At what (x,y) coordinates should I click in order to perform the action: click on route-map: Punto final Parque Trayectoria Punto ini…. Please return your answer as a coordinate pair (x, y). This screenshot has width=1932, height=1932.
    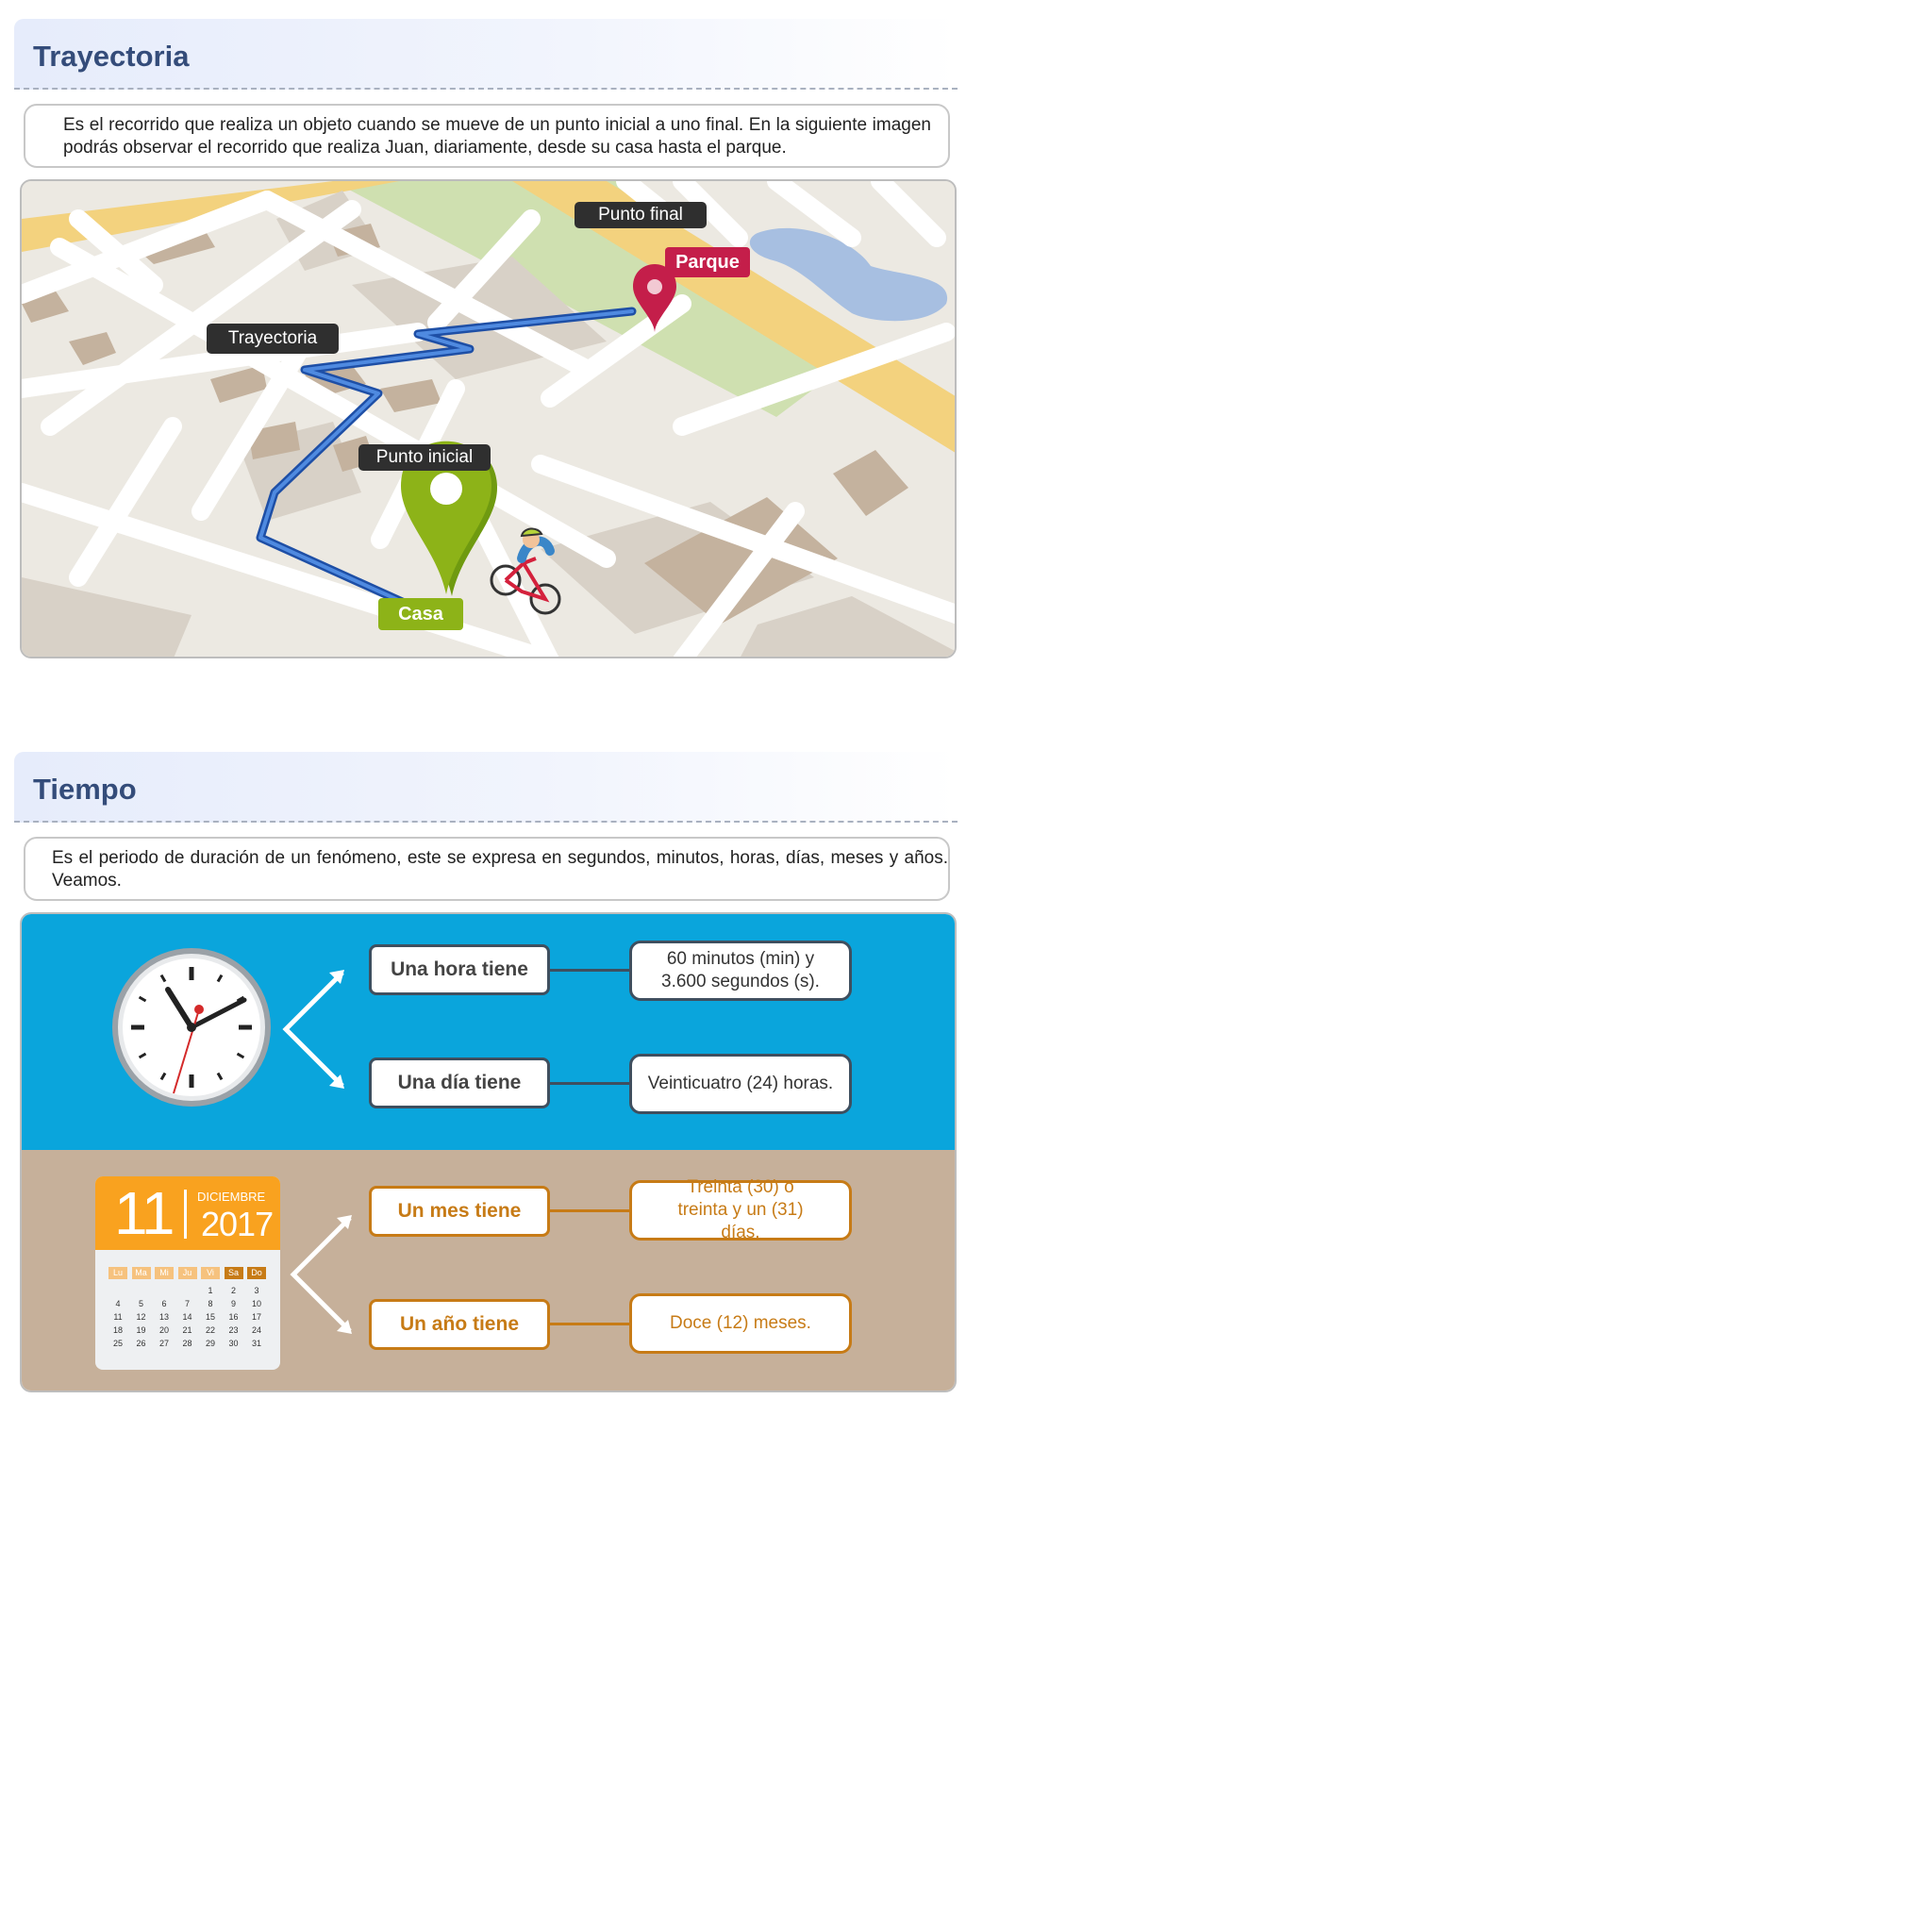
    Looking at the image, I should click on (489, 418).